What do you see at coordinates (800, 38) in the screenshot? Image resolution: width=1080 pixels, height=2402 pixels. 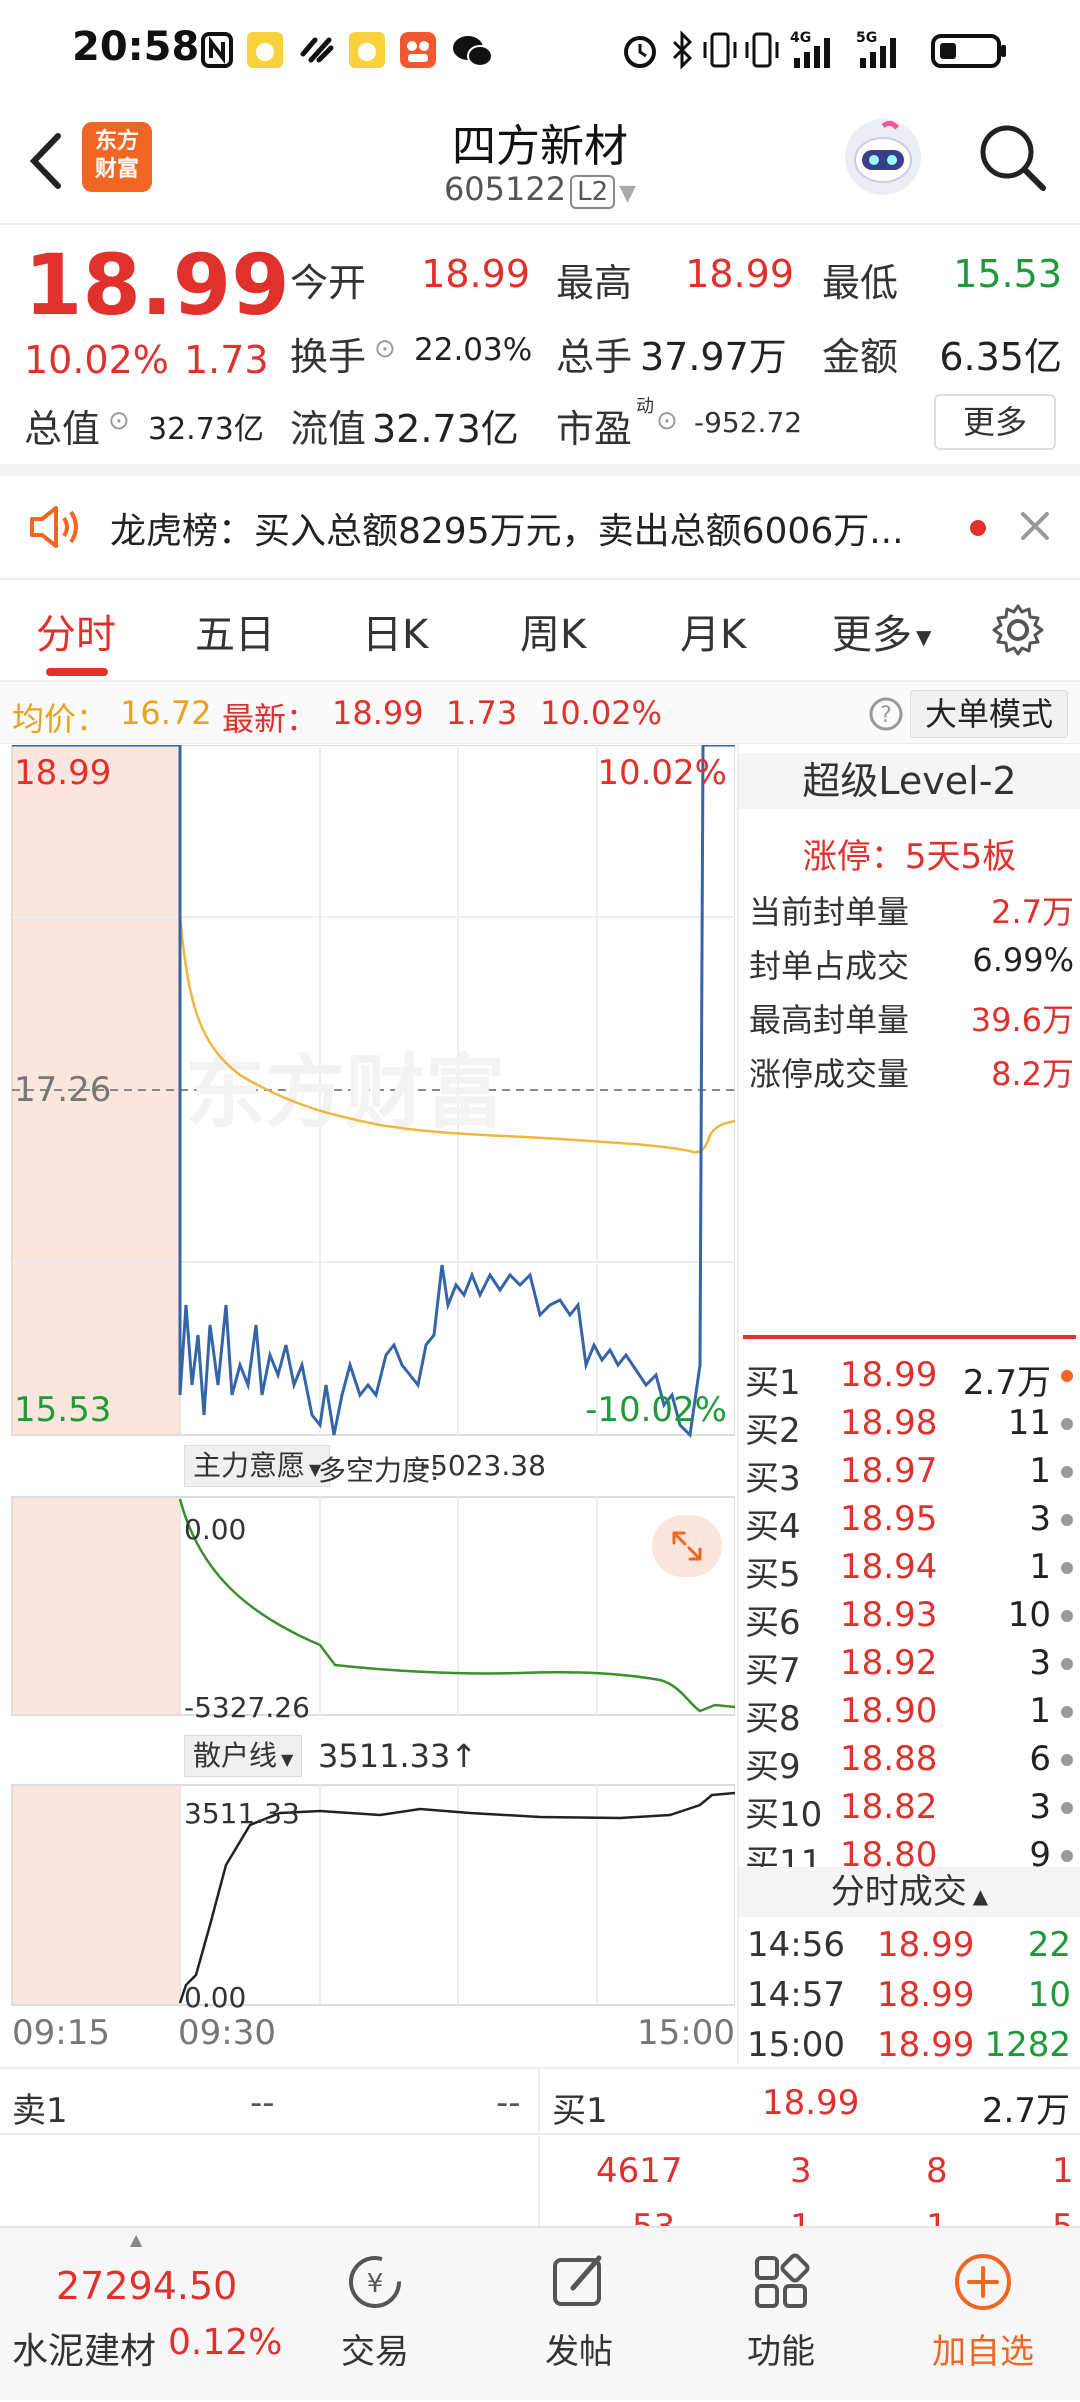 I see `signal-4g-label: 4G` at bounding box center [800, 38].